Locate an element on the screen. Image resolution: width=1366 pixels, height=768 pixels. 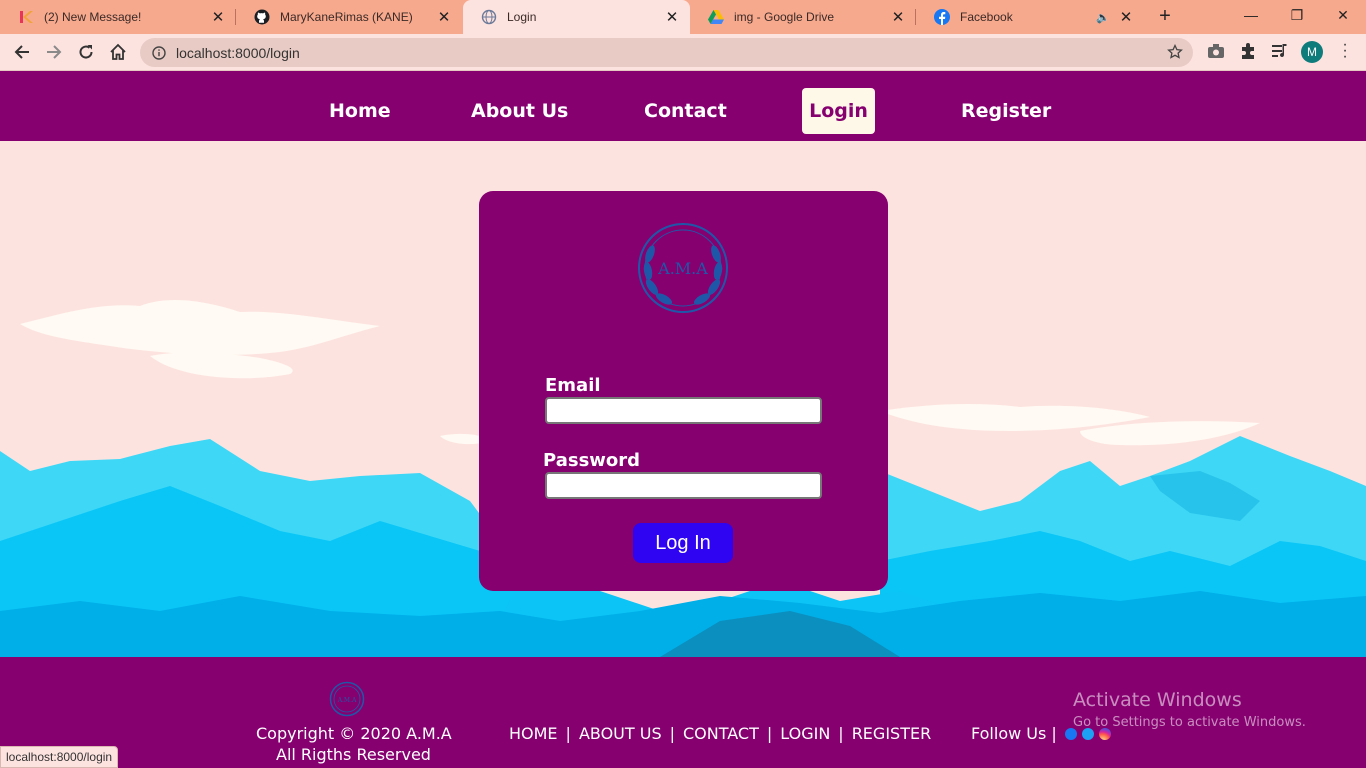
arrow-right-icon is located at coordinates (54, 52).